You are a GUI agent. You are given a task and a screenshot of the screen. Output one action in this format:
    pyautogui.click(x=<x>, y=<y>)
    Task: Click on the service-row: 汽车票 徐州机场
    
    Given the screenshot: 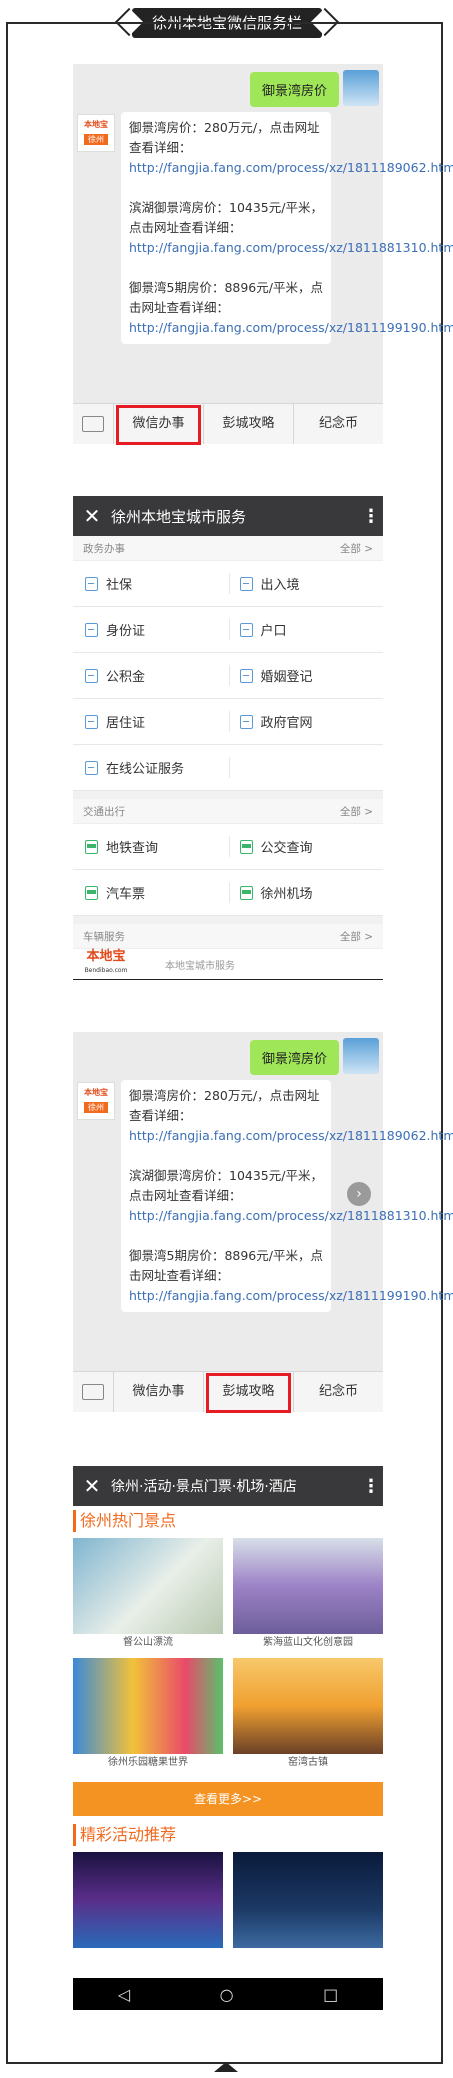 What is the action you would take?
    pyautogui.click(x=228, y=893)
    